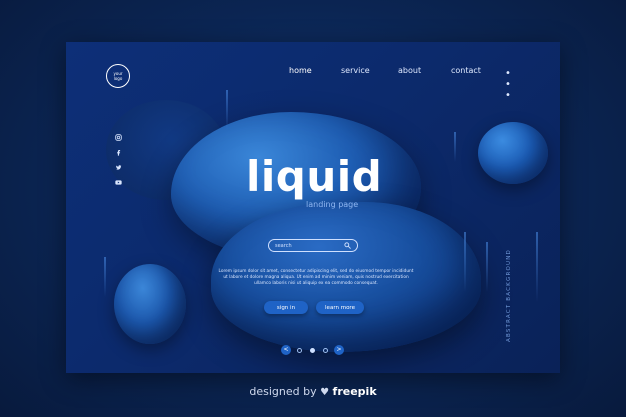 The height and width of the screenshot is (417, 626). What do you see at coordinates (325, 392) in the screenshot?
I see `freepik-logo-icon: ♥` at bounding box center [325, 392].